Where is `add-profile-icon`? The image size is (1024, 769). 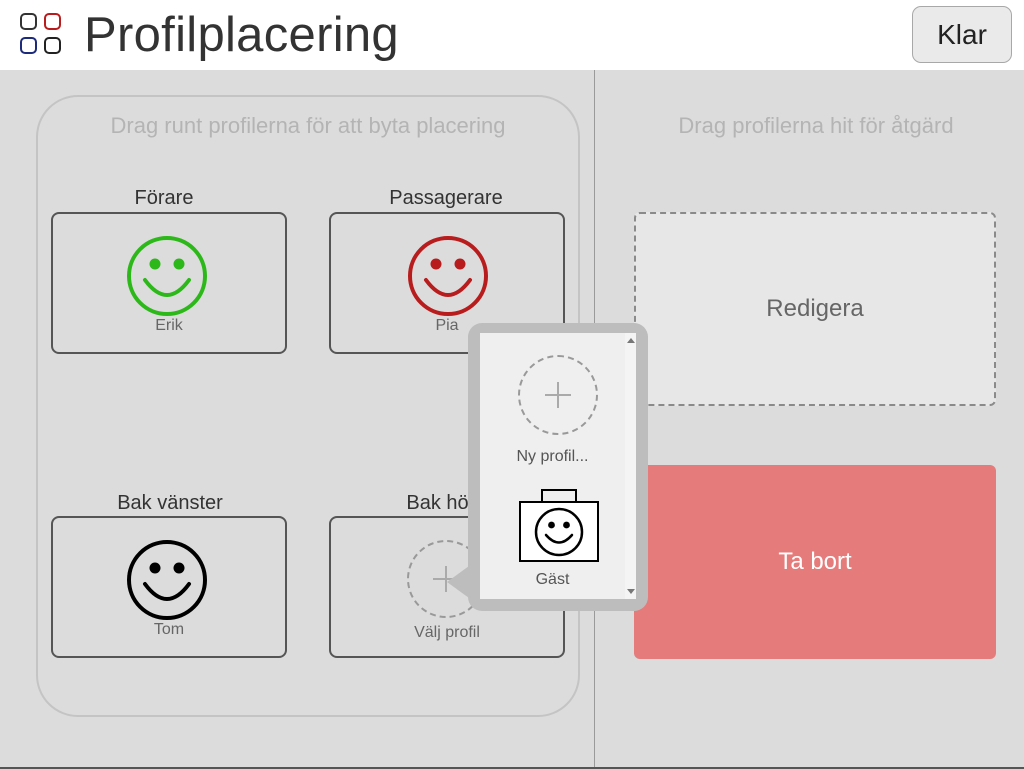 add-profile-icon is located at coordinates (558, 395).